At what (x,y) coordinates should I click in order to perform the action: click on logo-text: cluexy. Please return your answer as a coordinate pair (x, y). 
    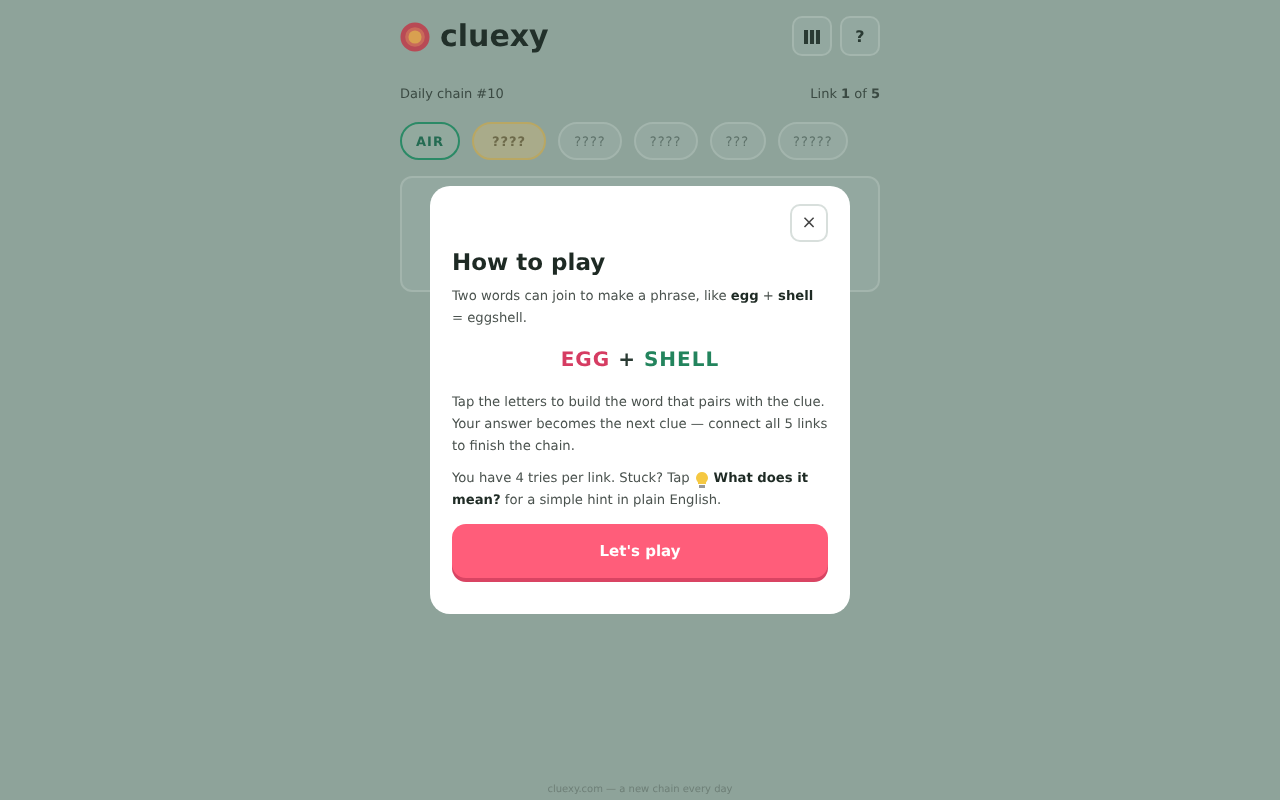
    Looking at the image, I should click on (494, 36).